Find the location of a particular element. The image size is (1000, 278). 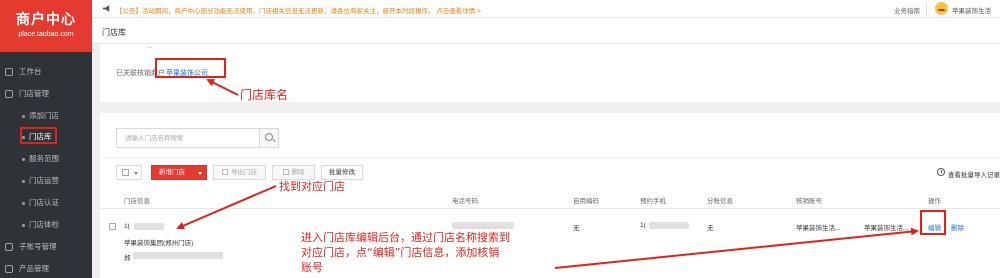

megaphone-icon is located at coordinates (106, 8).